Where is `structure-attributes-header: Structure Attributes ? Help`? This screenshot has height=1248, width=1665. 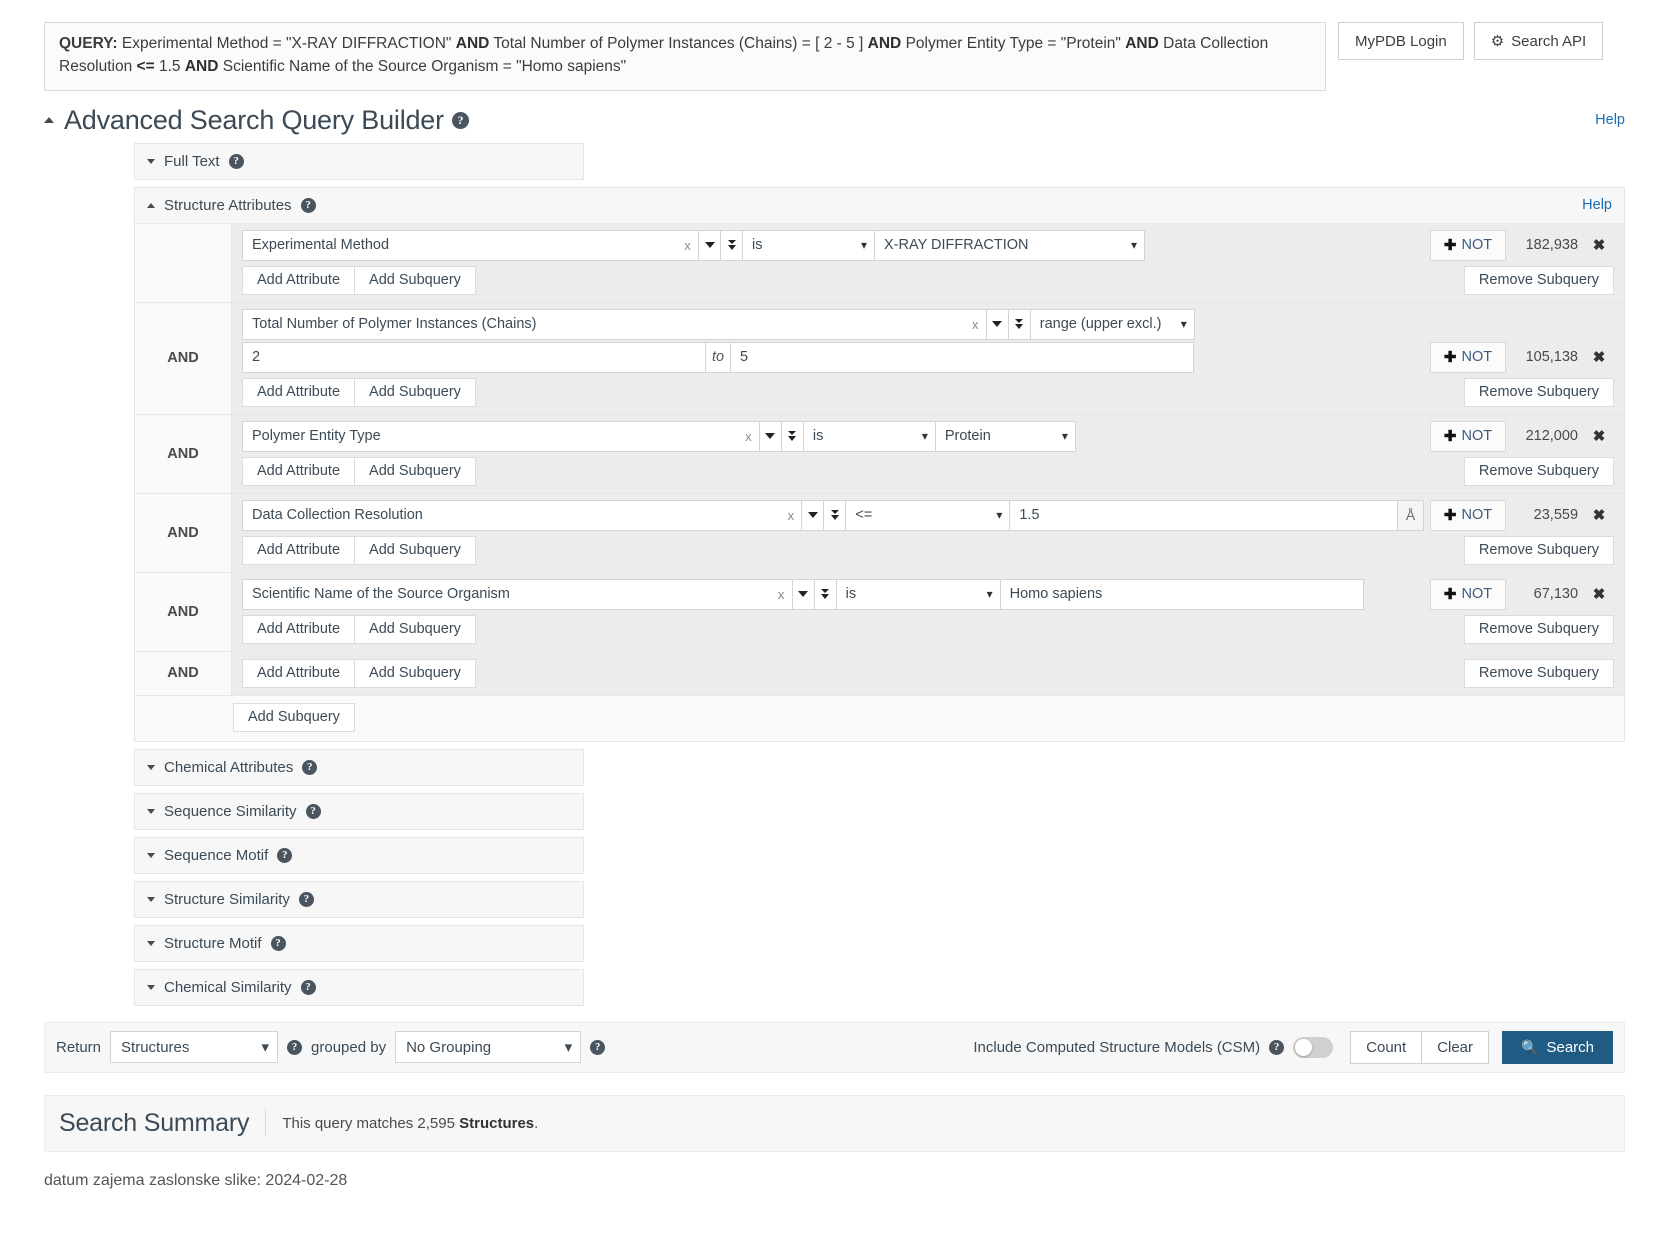
structure-attributes-header: Structure Attributes ? Help is located at coordinates (879, 205).